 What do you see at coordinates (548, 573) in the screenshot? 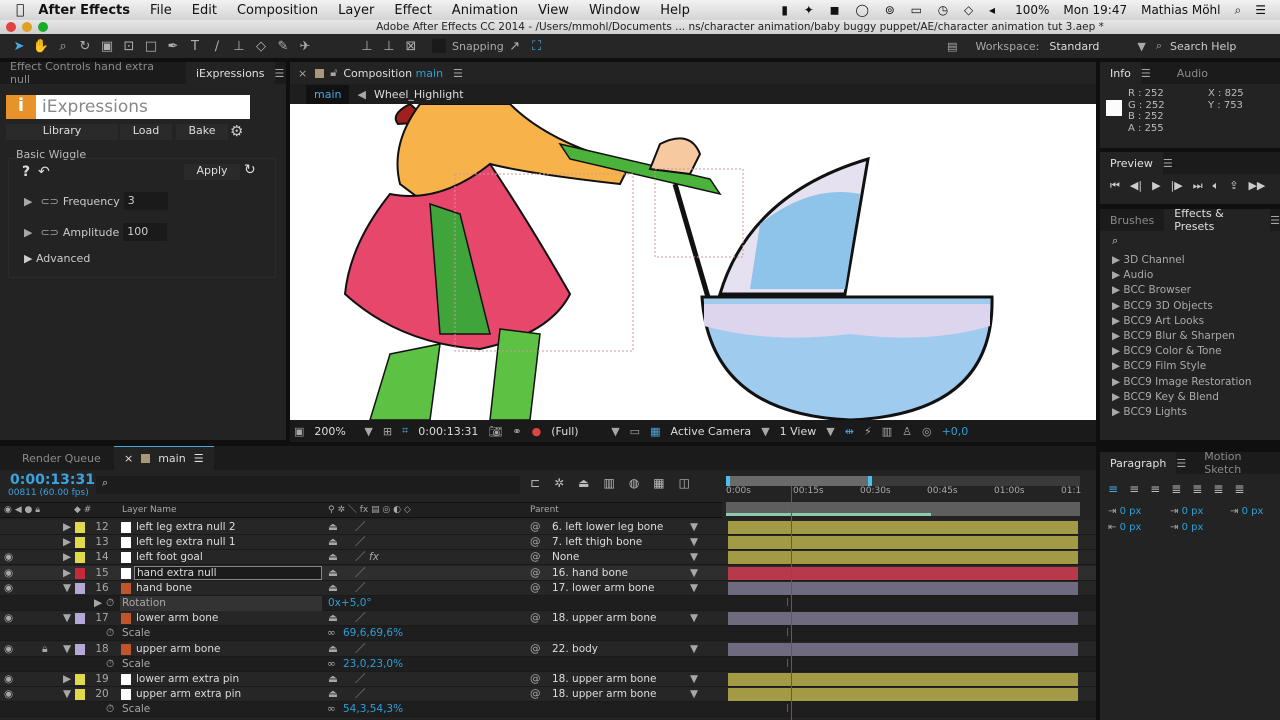
I see `layer-row: ◉ ▶ 15 hand extra null ⏏ ／ @16. hand bone ▼` at bounding box center [548, 573].